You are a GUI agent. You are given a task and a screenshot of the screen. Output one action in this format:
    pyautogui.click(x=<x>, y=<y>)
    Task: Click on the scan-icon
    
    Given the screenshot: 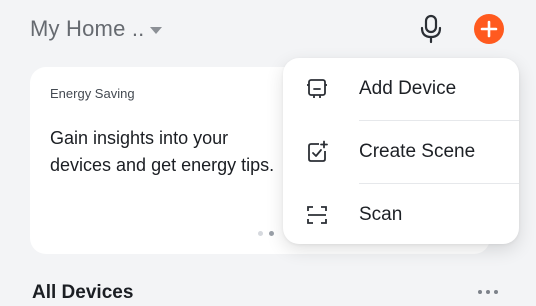 What is the action you would take?
    pyautogui.click(x=317, y=215)
    